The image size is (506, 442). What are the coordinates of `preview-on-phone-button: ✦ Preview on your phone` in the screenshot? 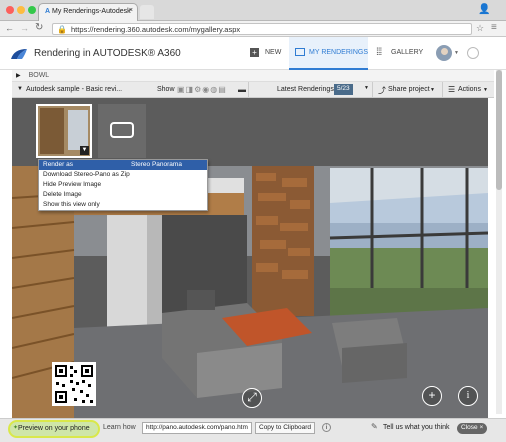 It's located at (54, 429).